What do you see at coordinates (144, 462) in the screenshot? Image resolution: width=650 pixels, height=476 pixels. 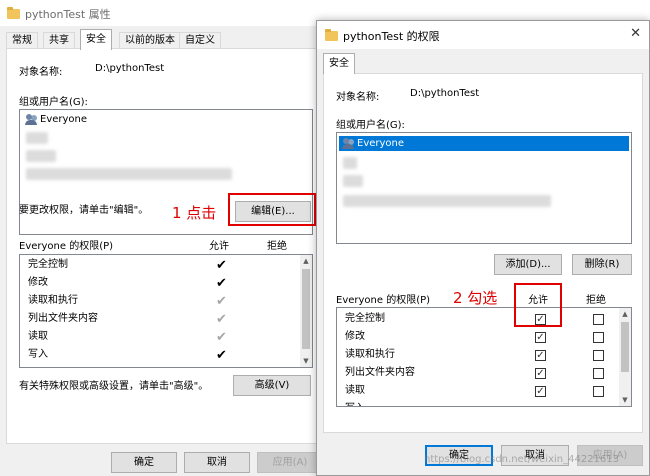 I see `properties-ok-button: 确定` at bounding box center [144, 462].